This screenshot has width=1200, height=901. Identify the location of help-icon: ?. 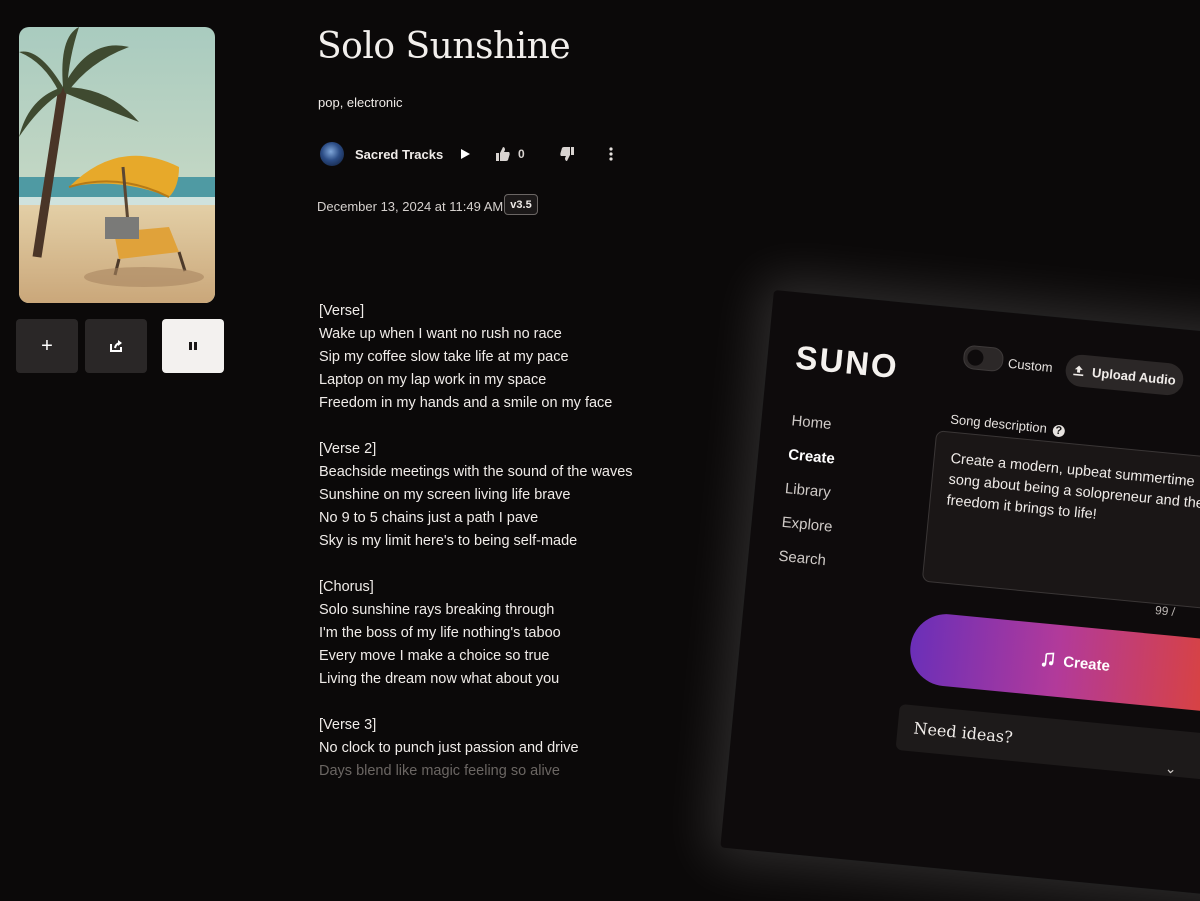
(1059, 431).